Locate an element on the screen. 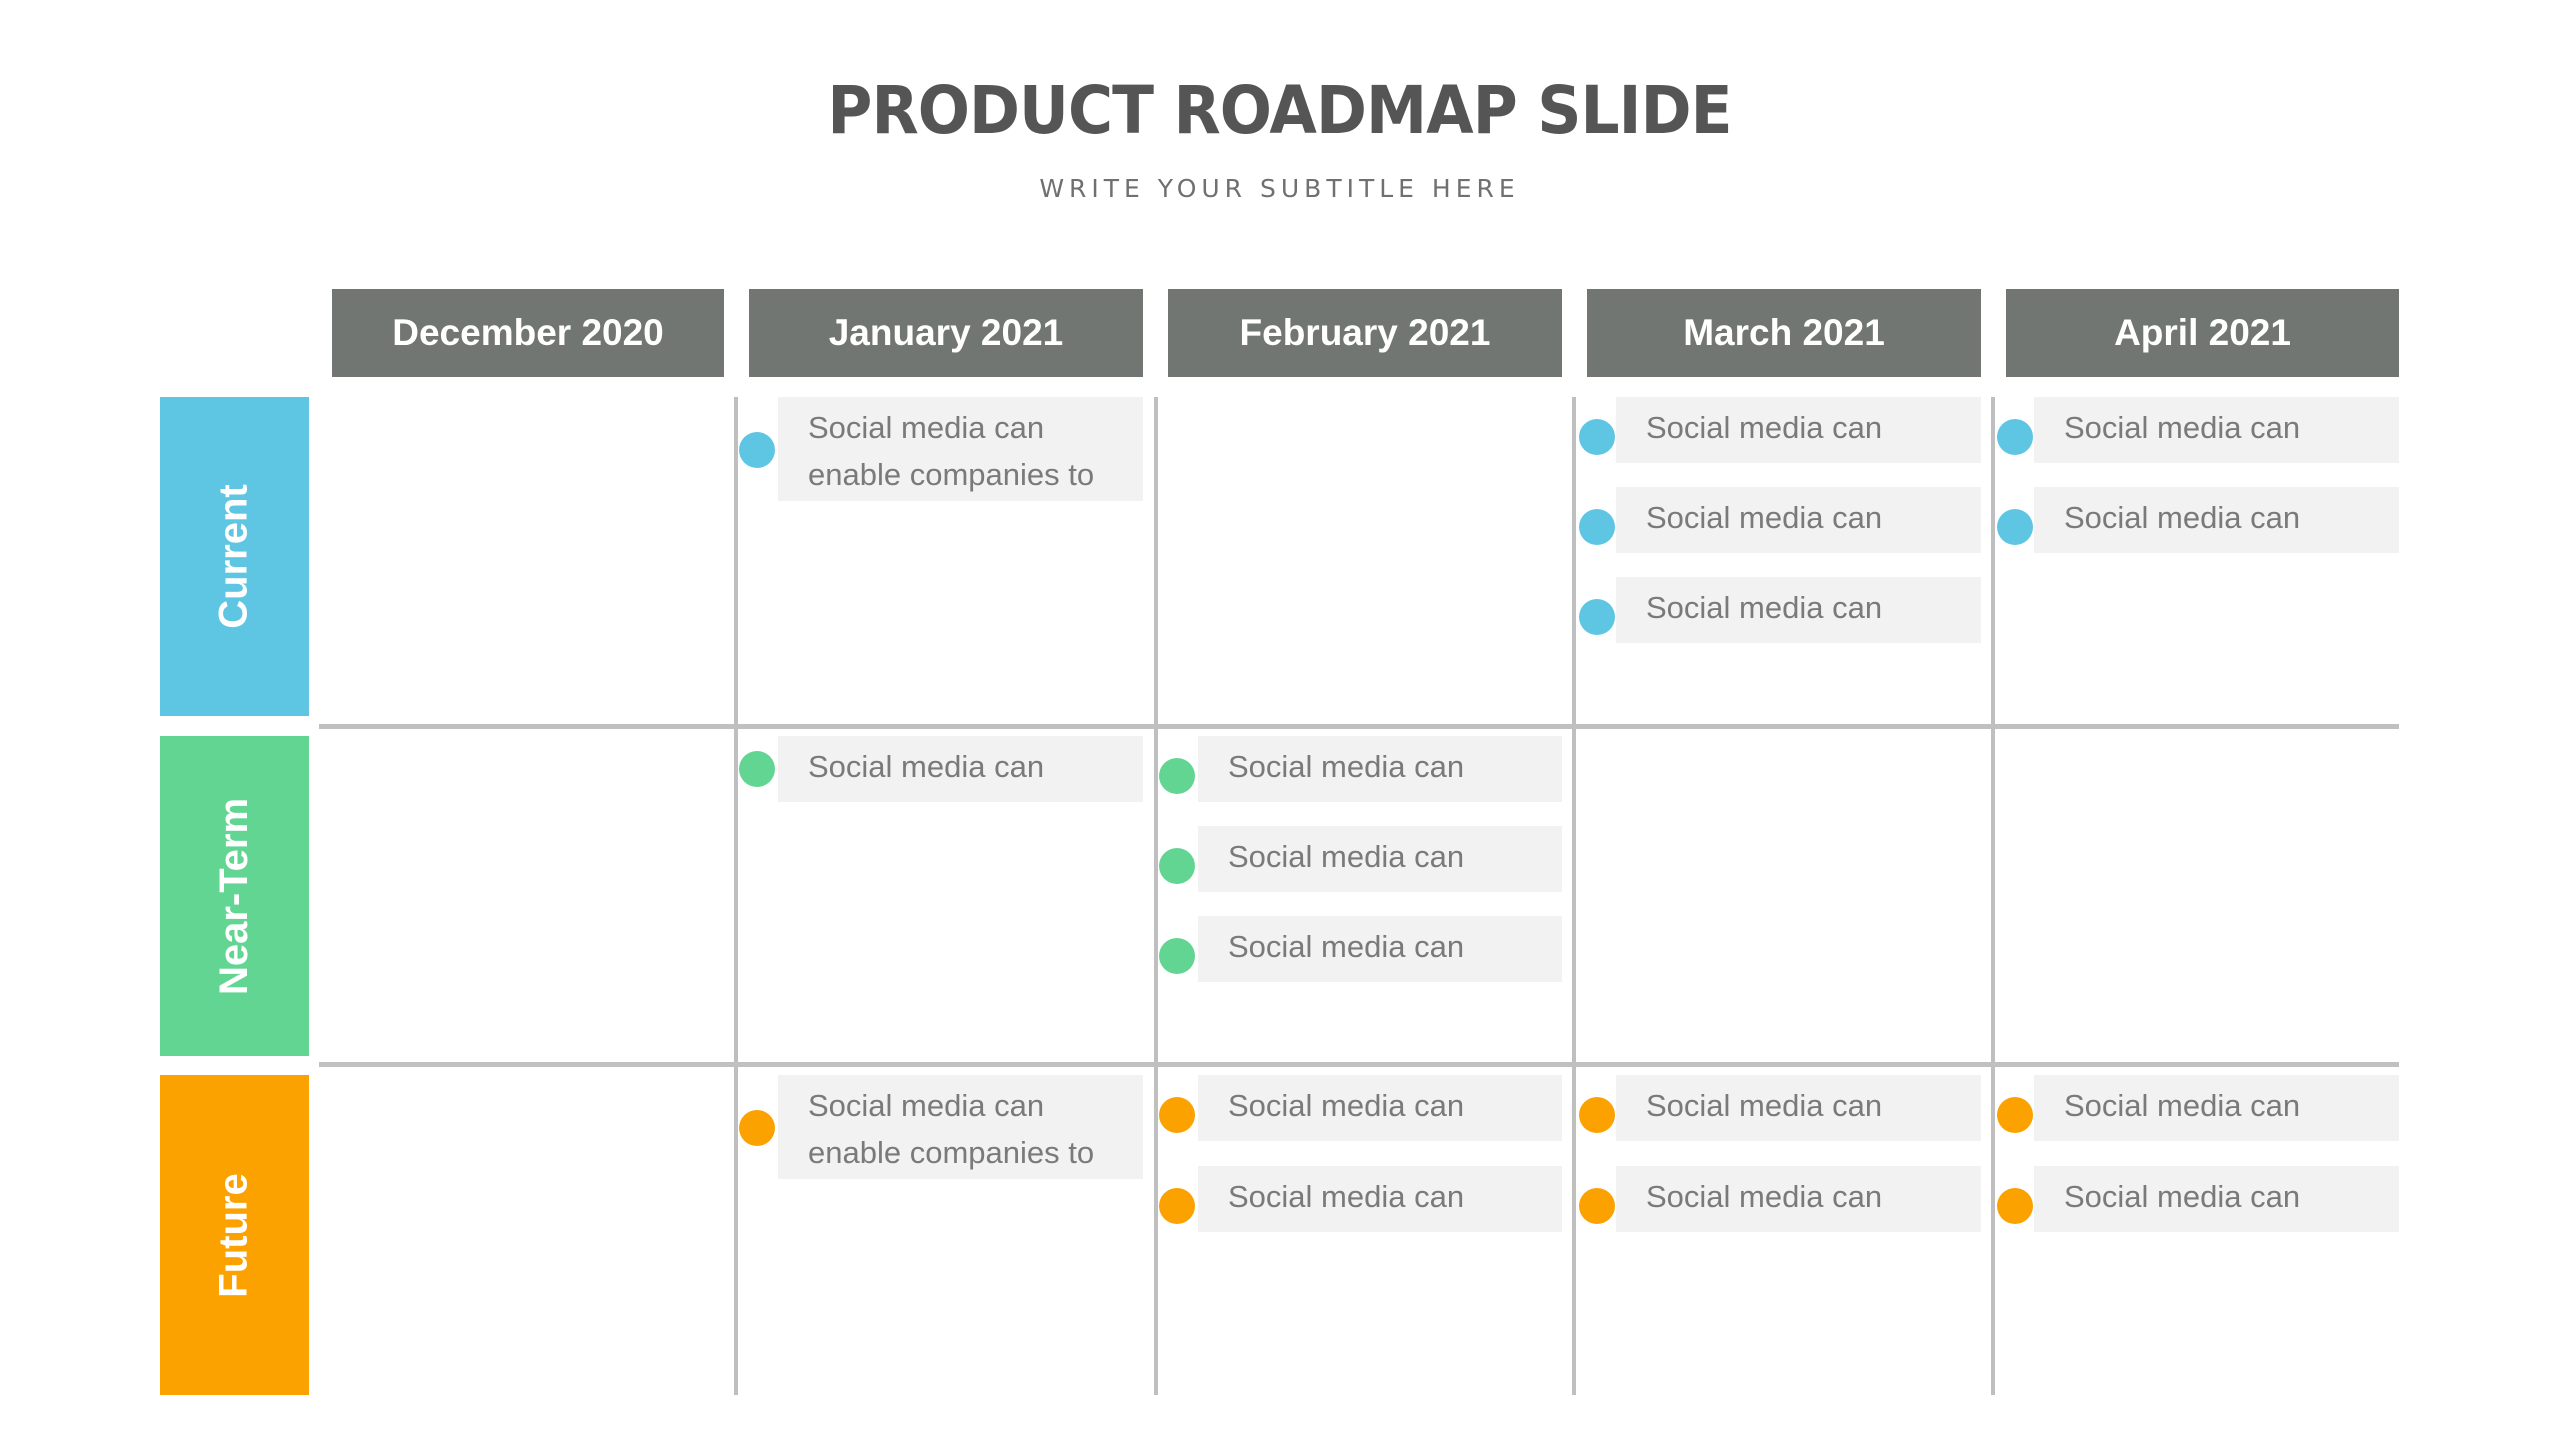 Image resolution: width=2559 pixels, height=1440 pixels. column-header-label: January 2021 is located at coordinates (946, 332).